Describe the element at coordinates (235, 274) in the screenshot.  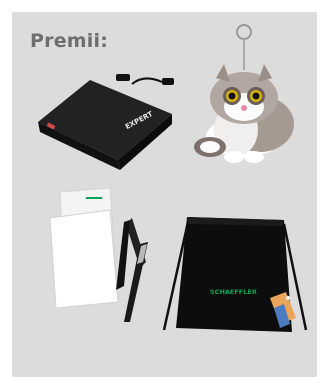
I see `drawstring-bag-image: SCHAEFFLER` at that location.